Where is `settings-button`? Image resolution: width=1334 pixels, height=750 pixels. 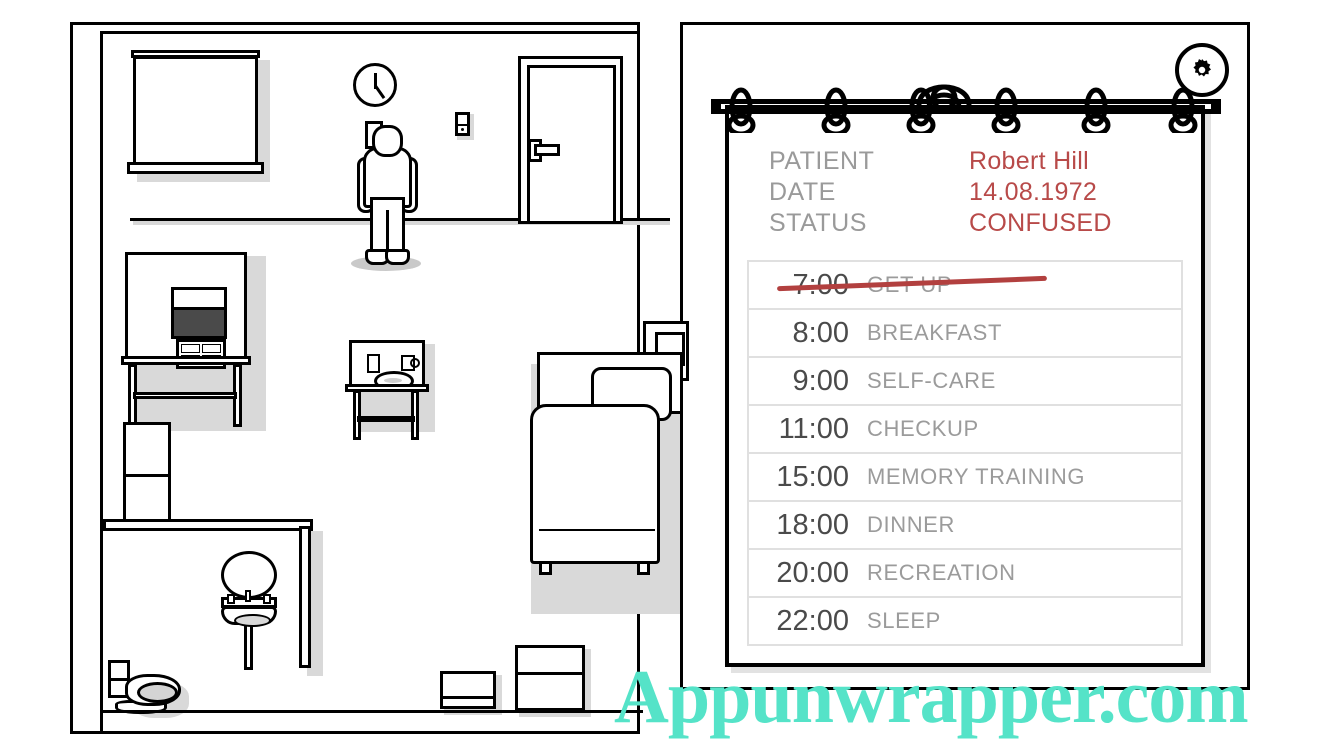
settings-button is located at coordinates (1202, 70).